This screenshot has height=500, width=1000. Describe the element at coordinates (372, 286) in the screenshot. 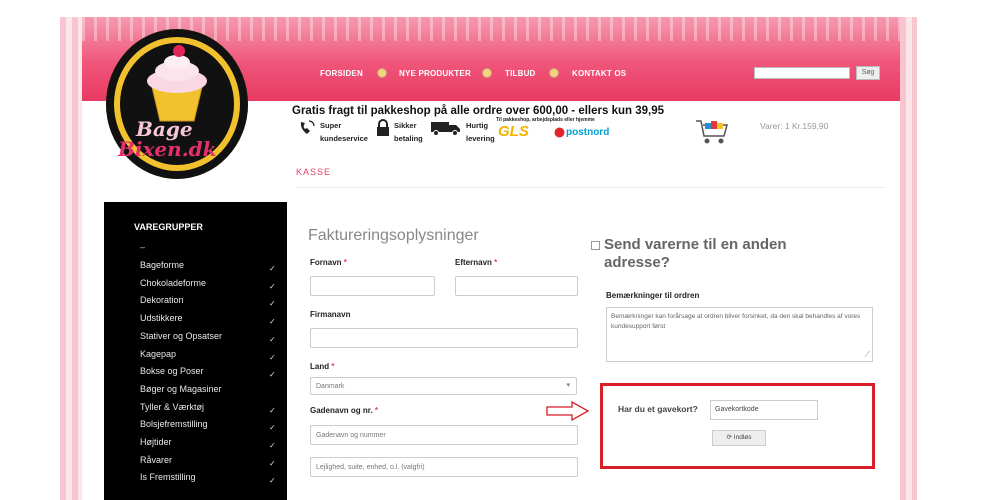

I see `firstname-field` at that location.